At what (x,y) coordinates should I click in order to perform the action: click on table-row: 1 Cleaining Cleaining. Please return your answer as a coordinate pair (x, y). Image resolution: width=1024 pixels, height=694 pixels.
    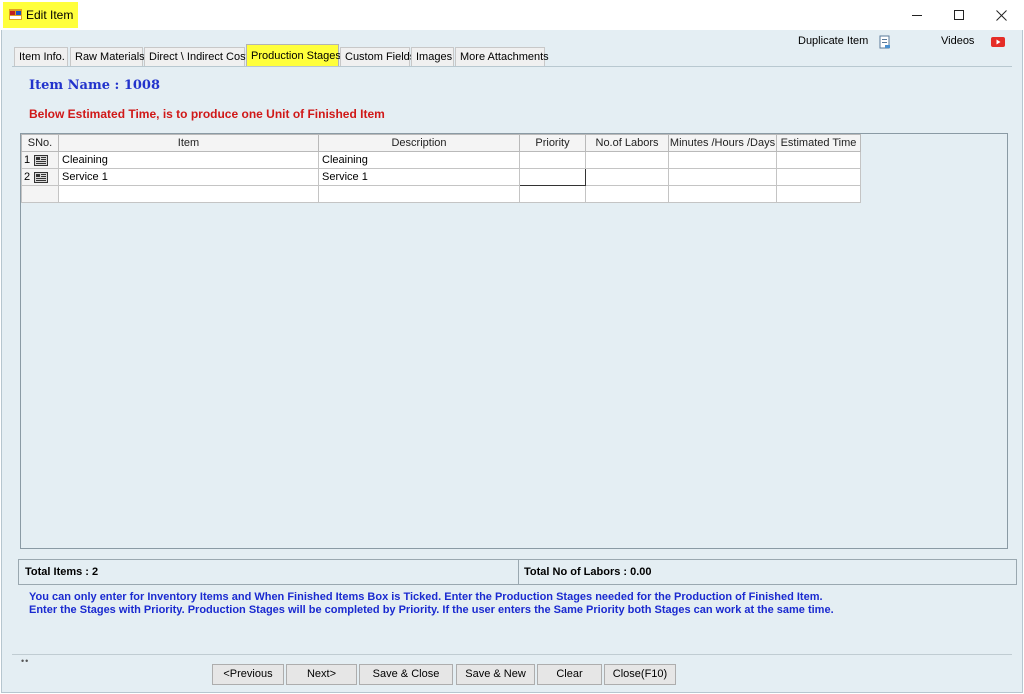
    Looking at the image, I should click on (441, 160).